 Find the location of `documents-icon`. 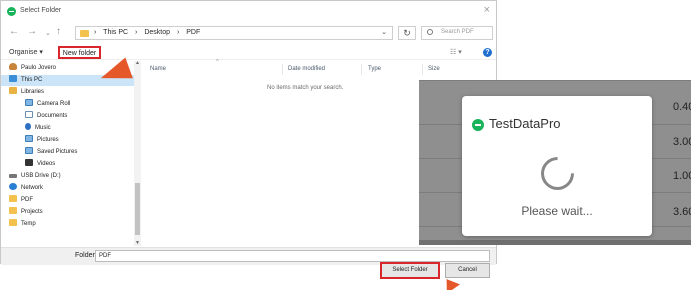

documents-icon is located at coordinates (29, 114).